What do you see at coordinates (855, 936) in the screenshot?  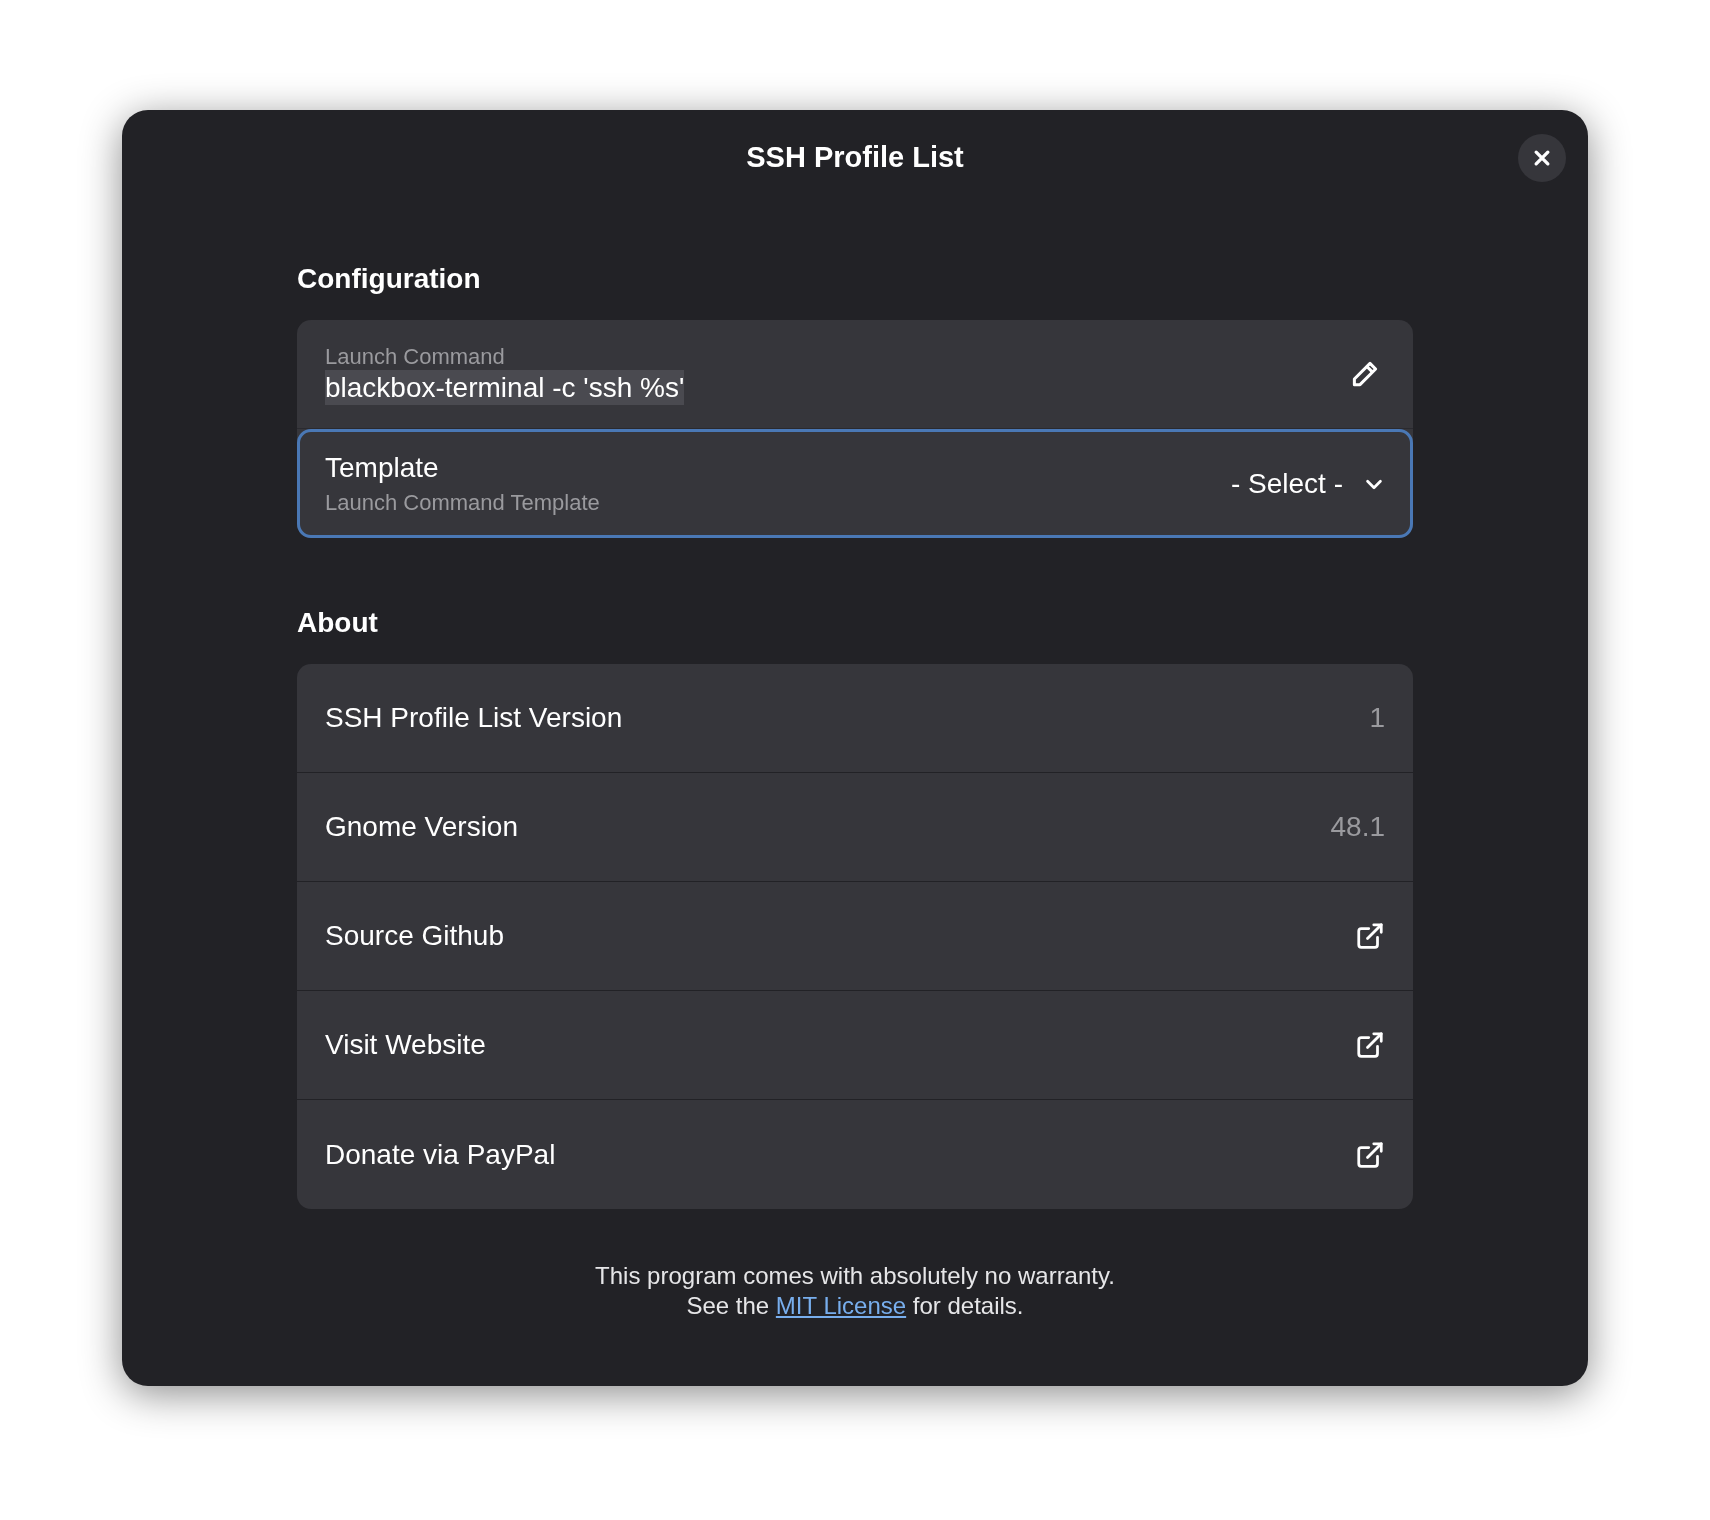 I see `link-row: Source Github` at bounding box center [855, 936].